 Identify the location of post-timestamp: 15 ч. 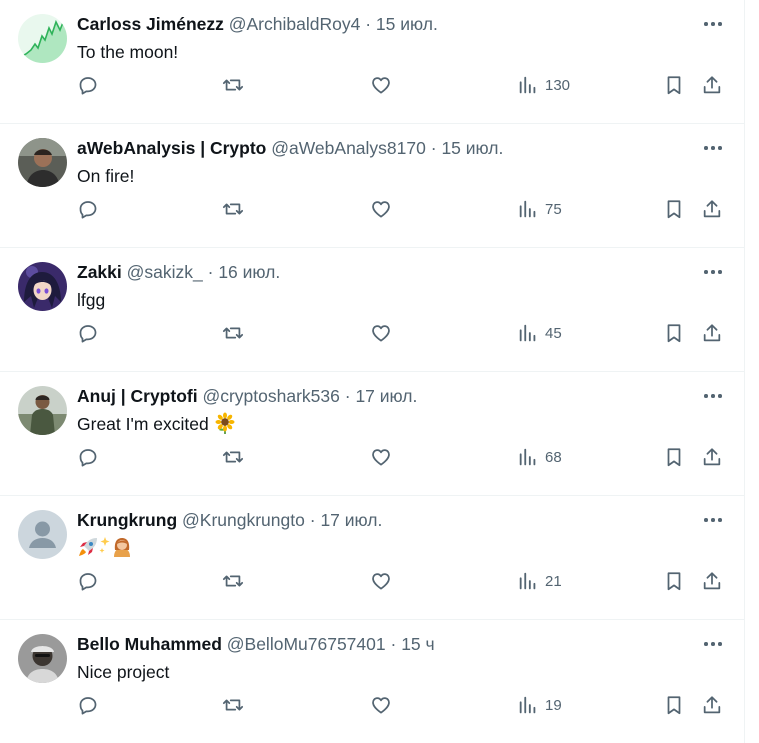
(417, 644).